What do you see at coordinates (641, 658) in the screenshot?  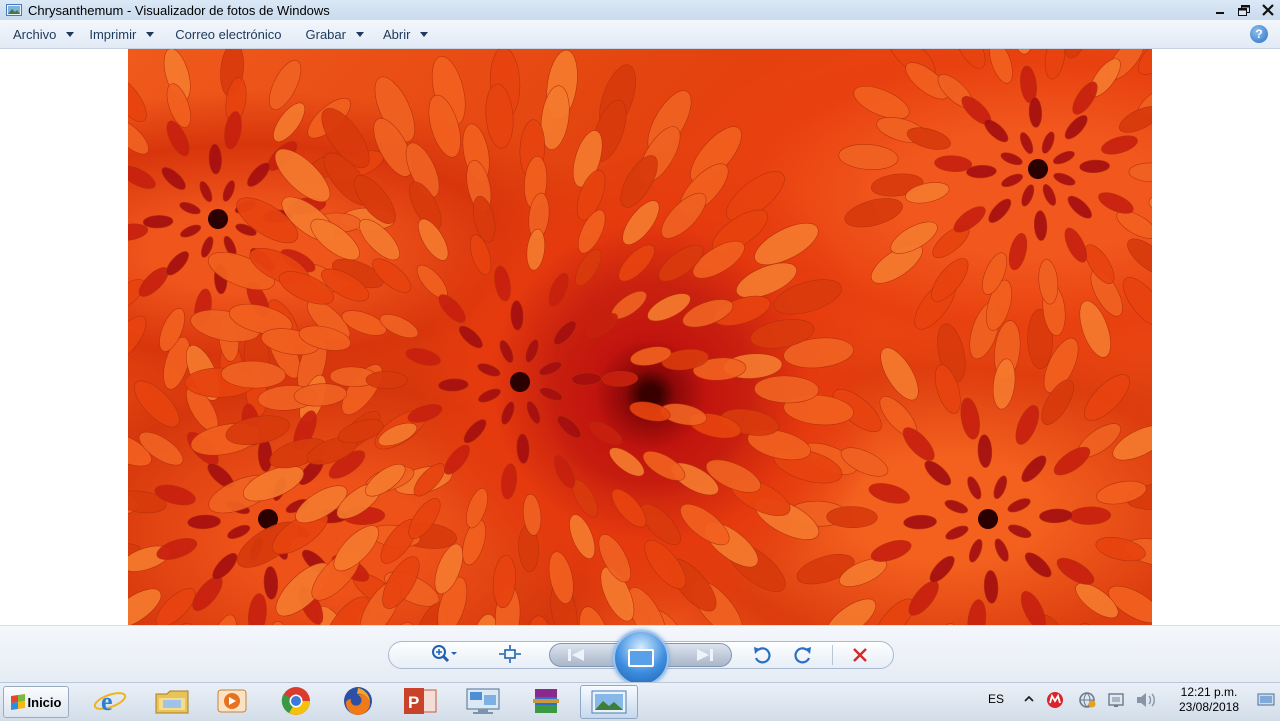 I see `slideshow-button` at bounding box center [641, 658].